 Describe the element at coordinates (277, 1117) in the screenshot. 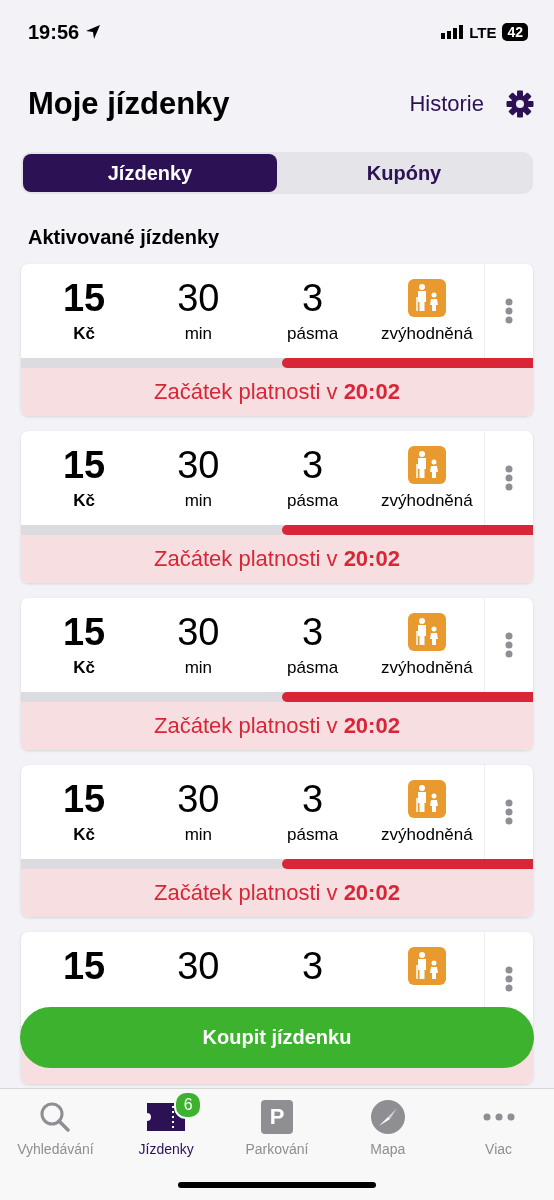

I see `parking-icon: P` at that location.